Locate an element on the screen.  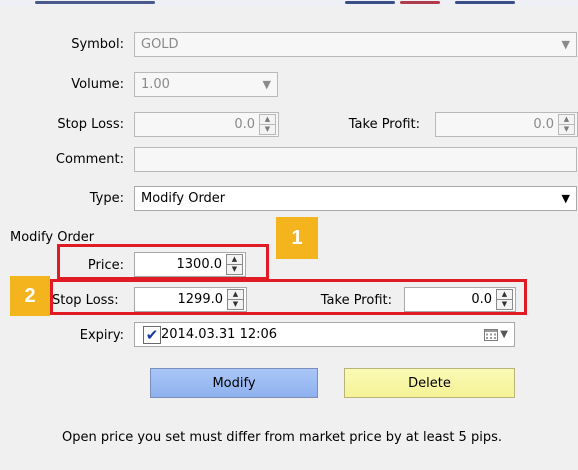
take-profit-value: 0.0 is located at coordinates (543, 124).